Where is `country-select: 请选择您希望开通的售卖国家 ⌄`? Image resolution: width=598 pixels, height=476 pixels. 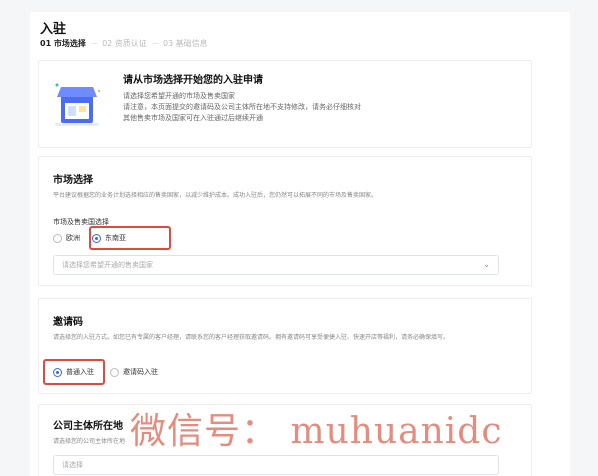
country-select: 请选择您希望开通的售卖国家 ⌄ is located at coordinates (276, 265).